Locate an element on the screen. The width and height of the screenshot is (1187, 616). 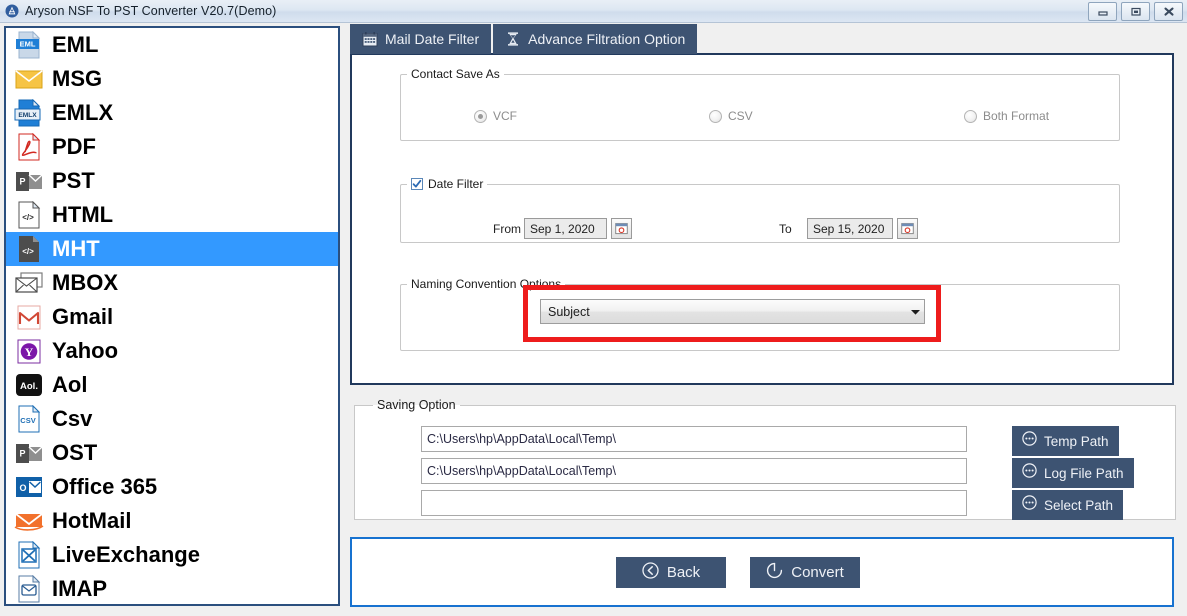
sidebar-item-hotmail: HotMail is located at coordinates (172, 521).